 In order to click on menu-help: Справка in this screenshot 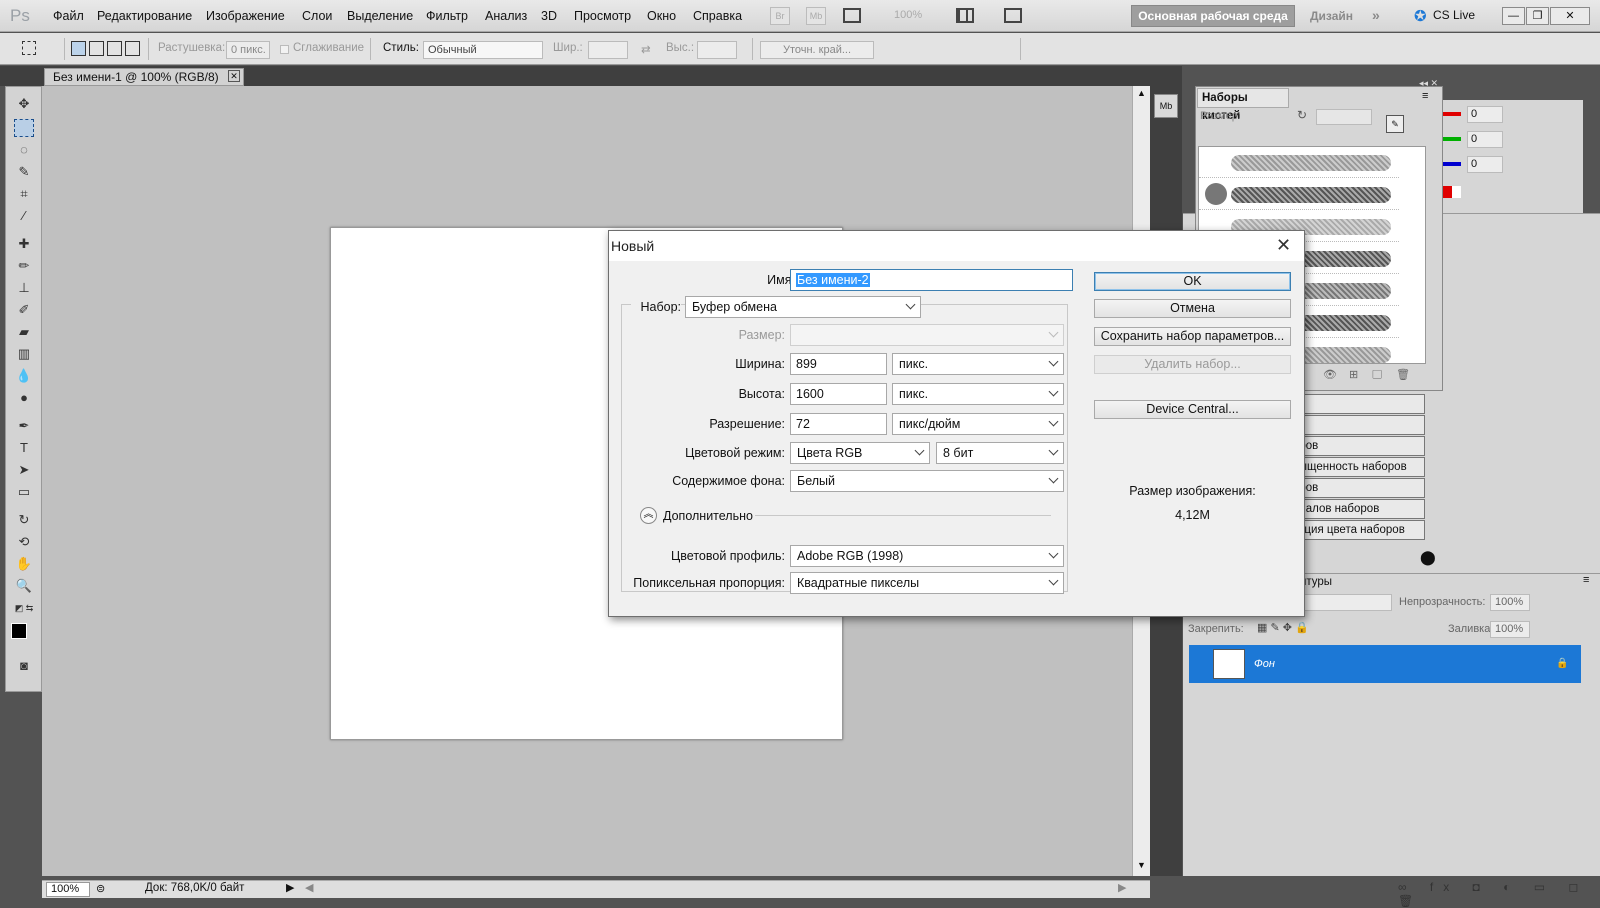, I will do `click(717, 16)`.